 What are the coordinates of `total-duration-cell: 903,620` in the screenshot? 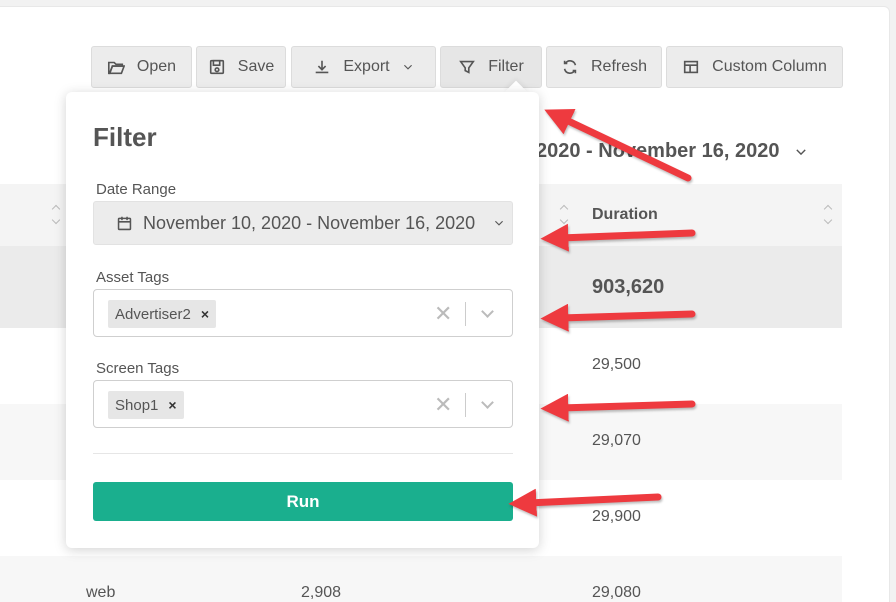 It's located at (628, 287).